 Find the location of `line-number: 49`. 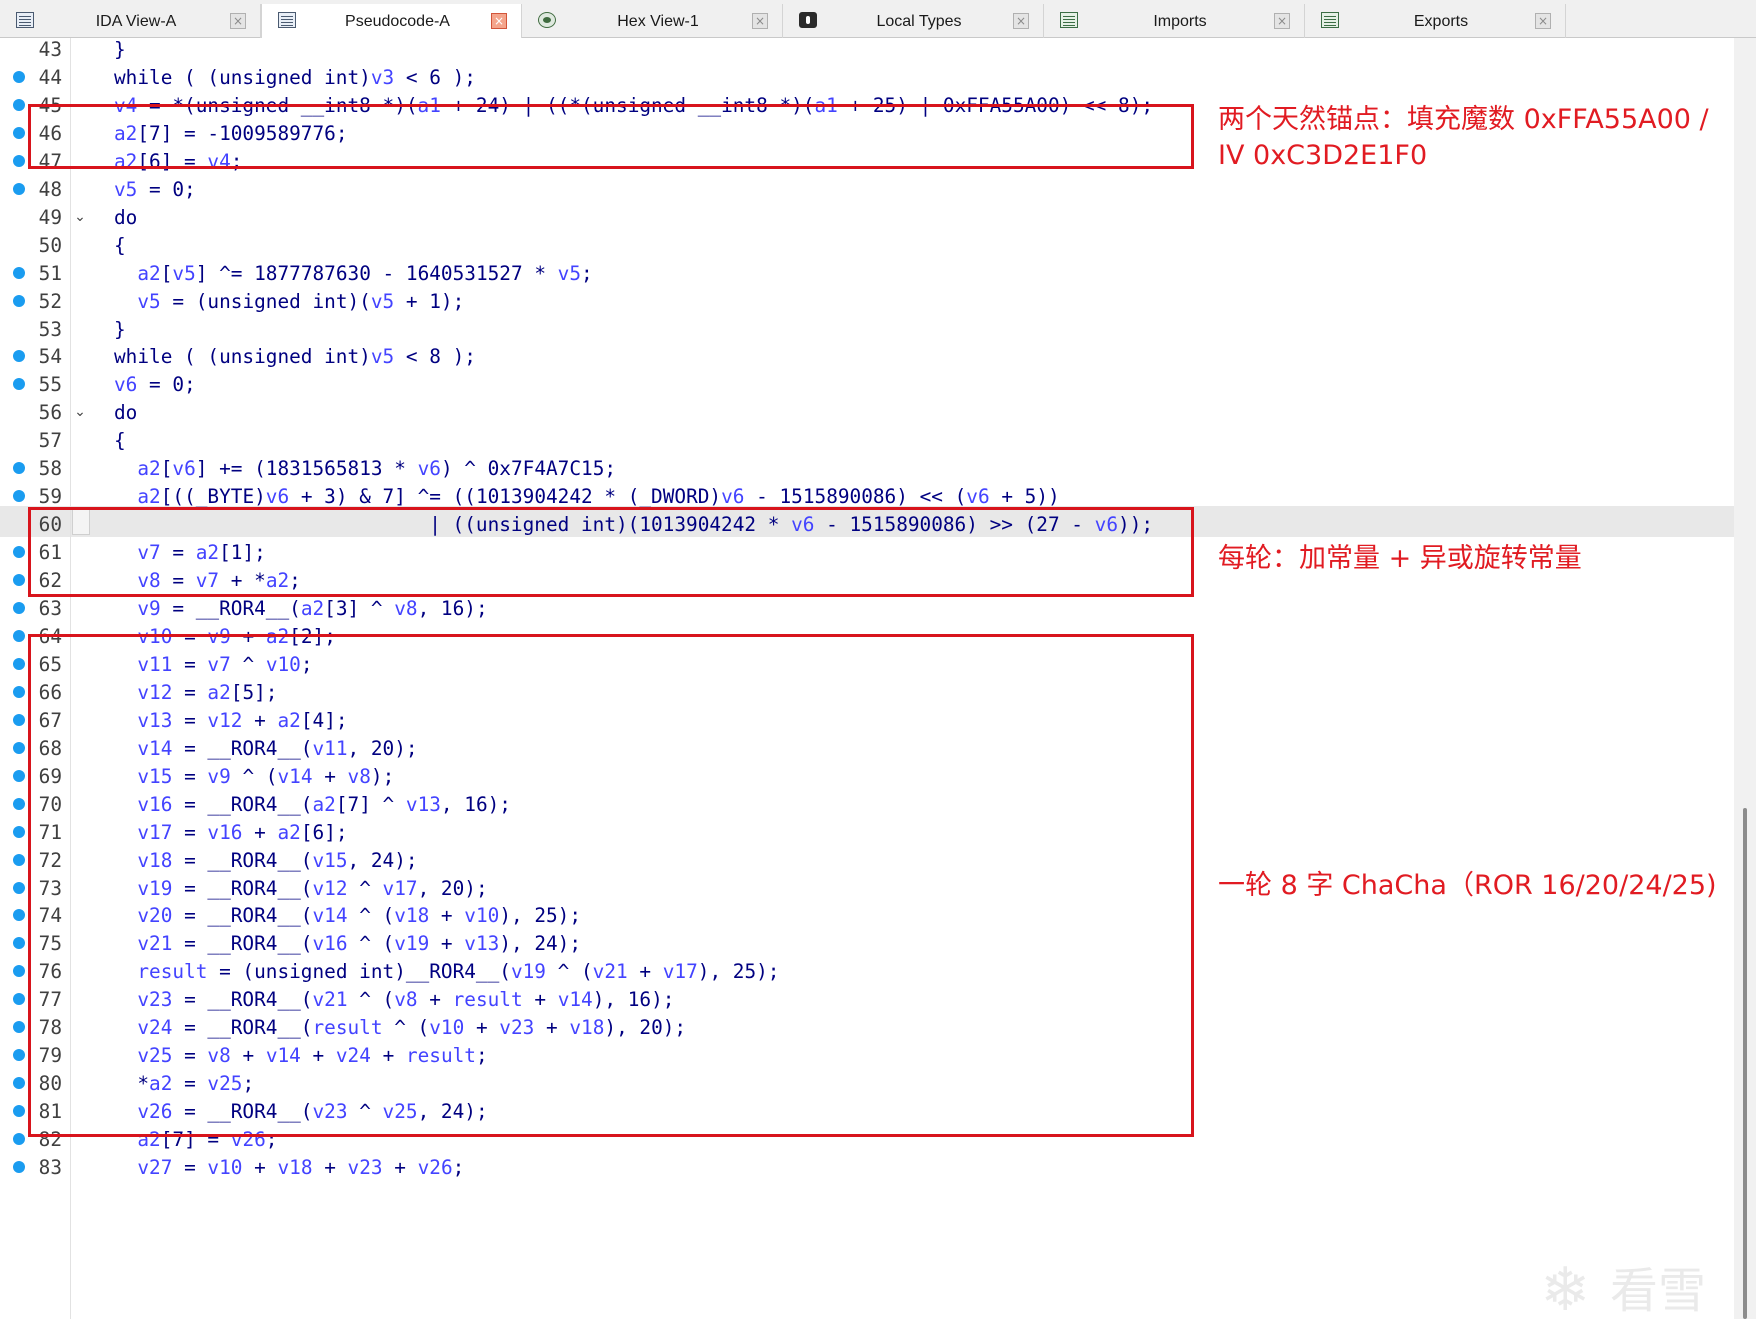

line-number: 49 is located at coordinates (50, 217).